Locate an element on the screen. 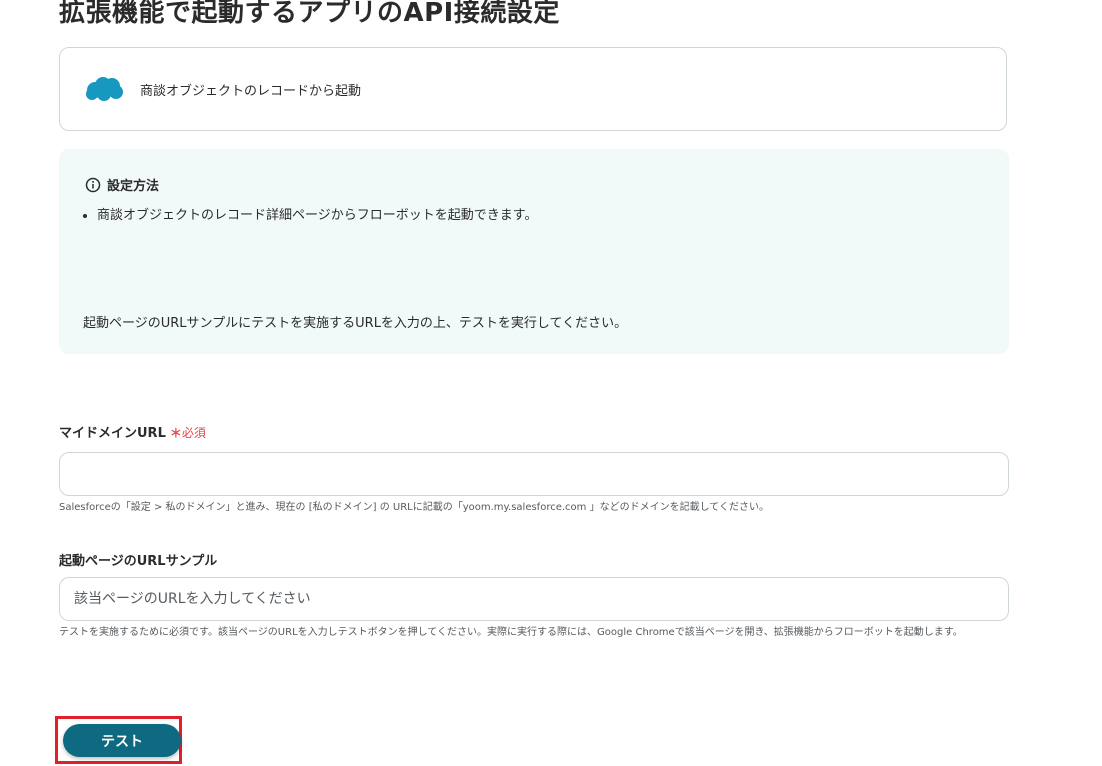 This screenshot has width=1102, height=766. info-title: 設定方法 is located at coordinates (133, 186).